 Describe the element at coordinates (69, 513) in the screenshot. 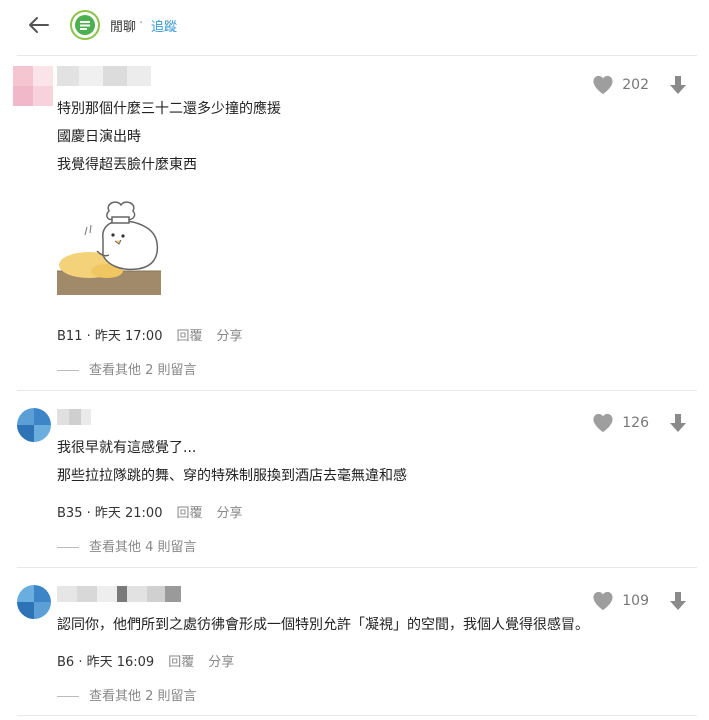

I see `floor-number: B35` at that location.